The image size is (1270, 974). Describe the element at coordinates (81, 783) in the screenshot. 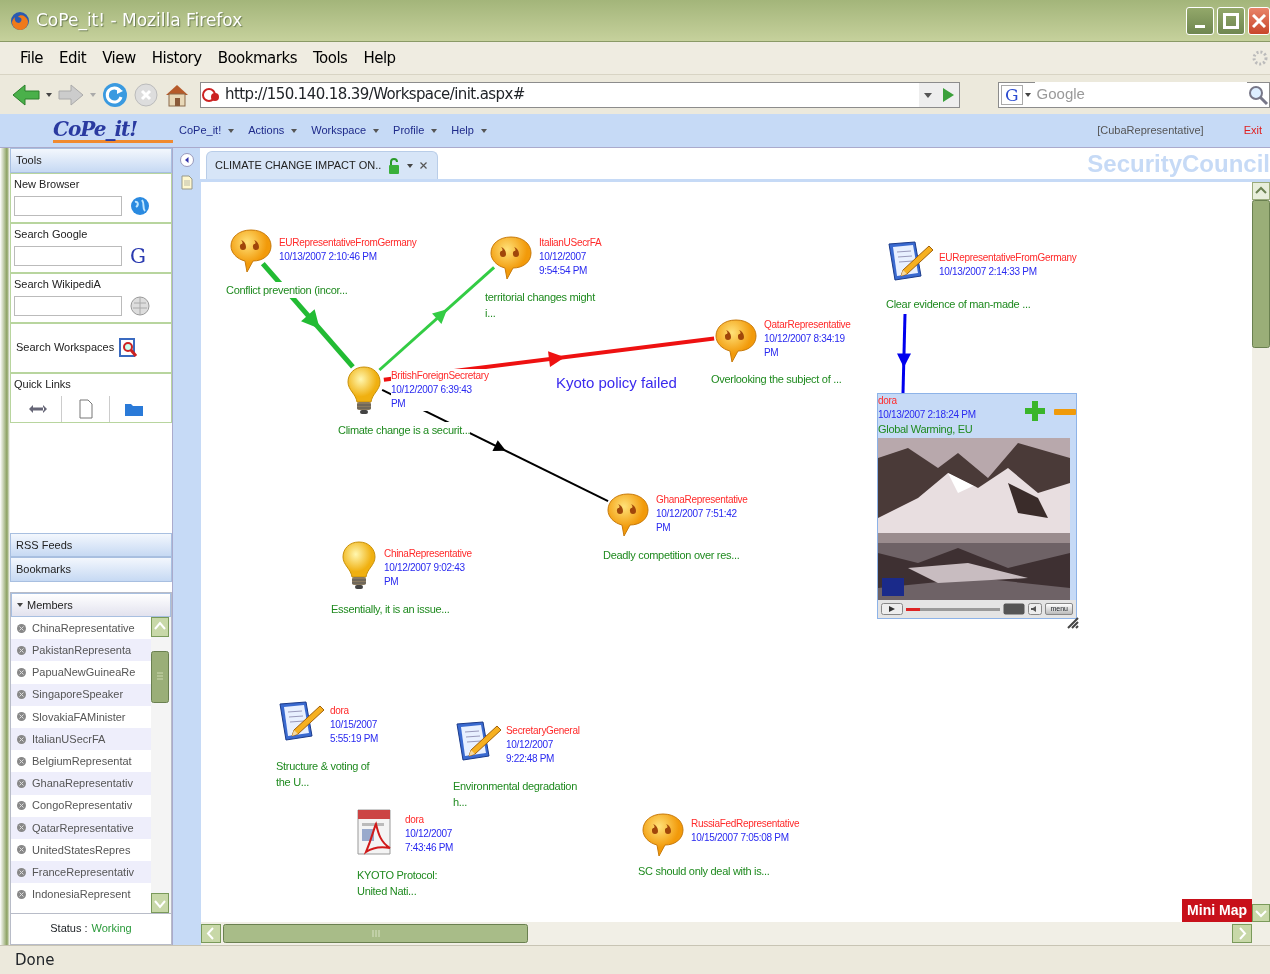

I see `member-item: GhanaRepresentativ` at that location.